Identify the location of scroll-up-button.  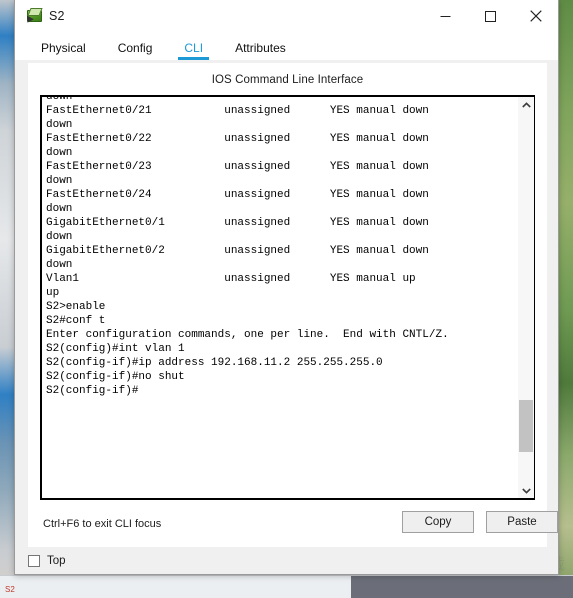
(526, 105).